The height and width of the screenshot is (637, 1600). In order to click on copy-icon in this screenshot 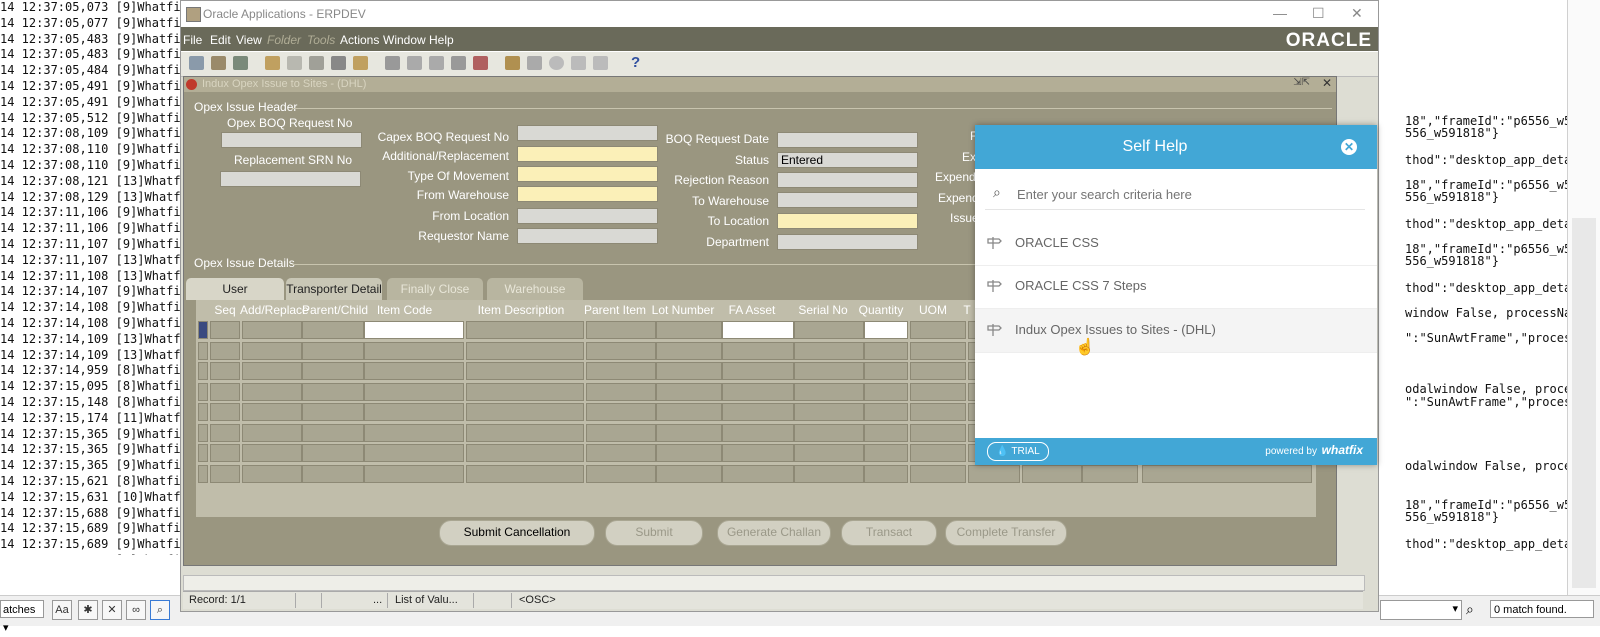, I will do `click(414, 63)`.